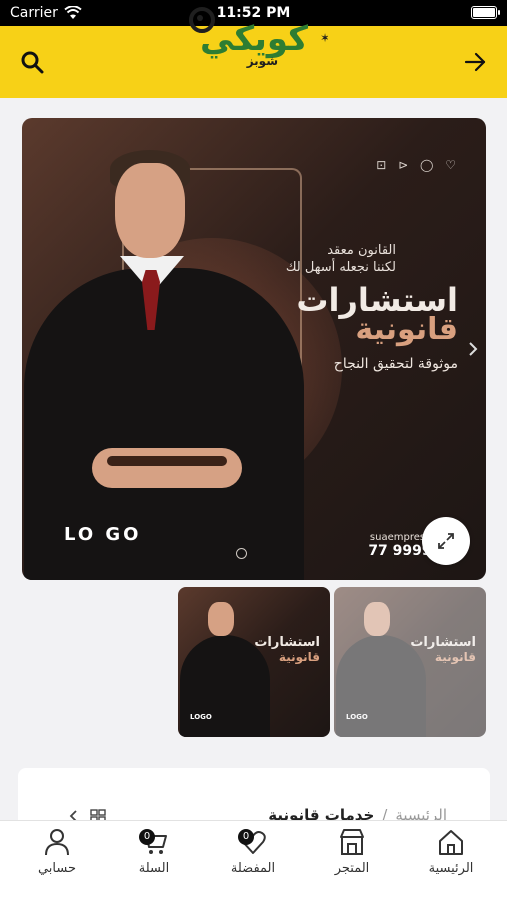  I want to click on logo-main-text: كويكي, so click(254, 39).